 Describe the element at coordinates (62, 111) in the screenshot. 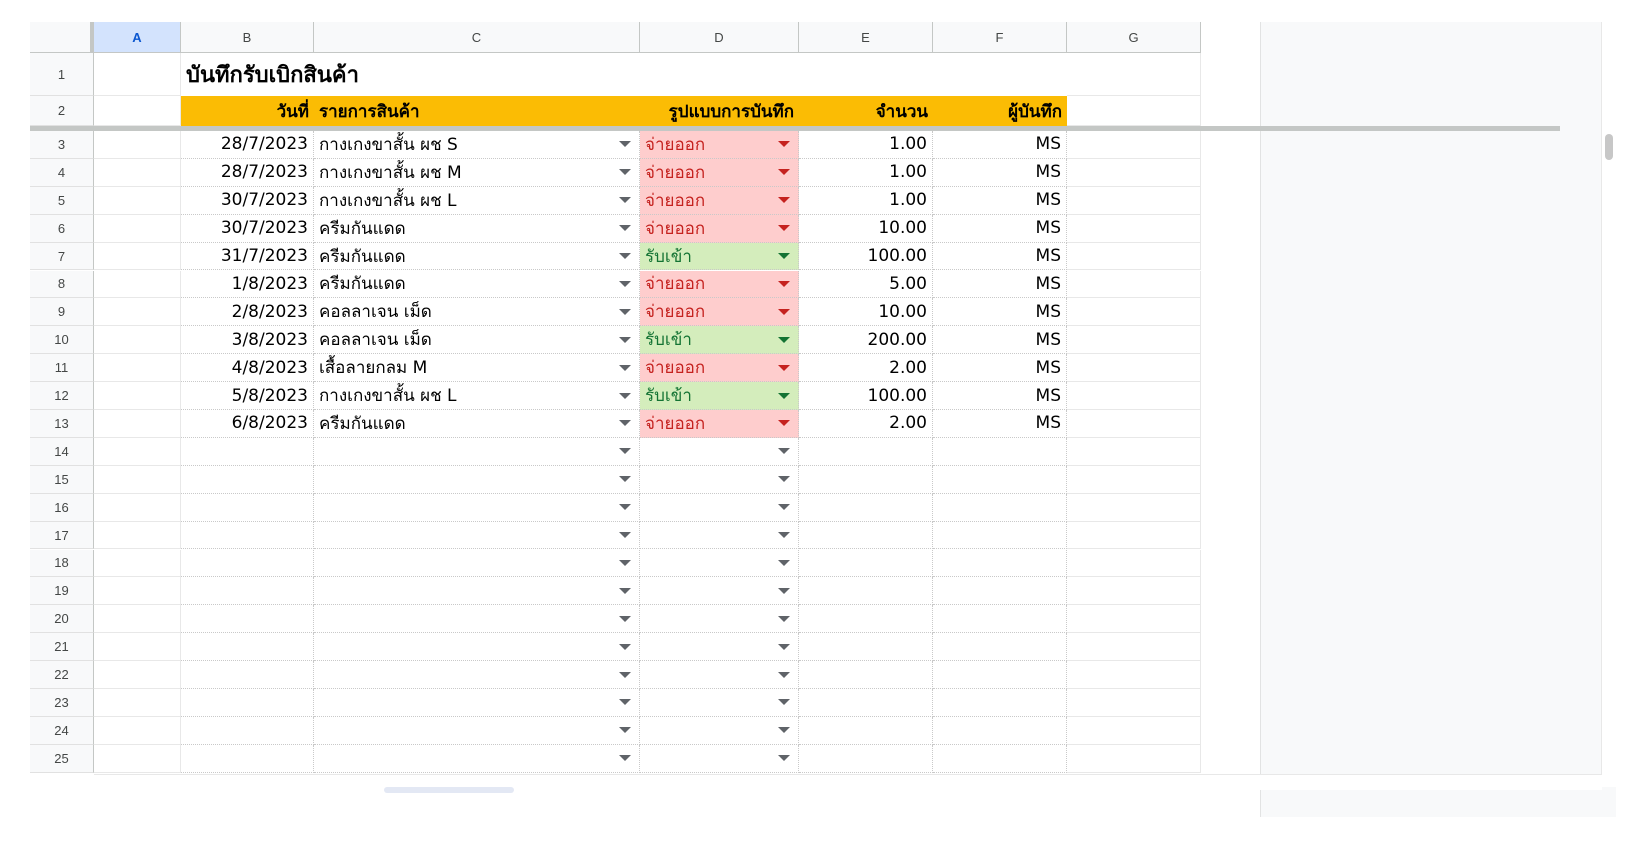

I see `row-header: 2` at that location.